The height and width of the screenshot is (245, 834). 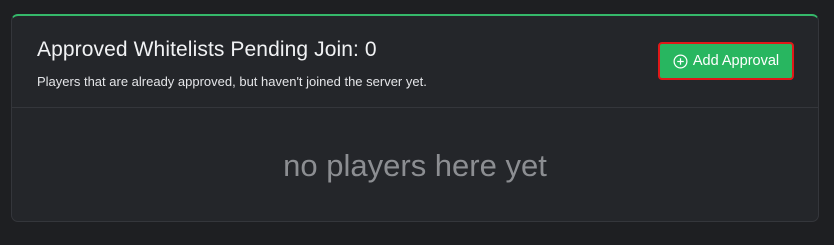 I want to click on plus-circle-icon, so click(x=680, y=61).